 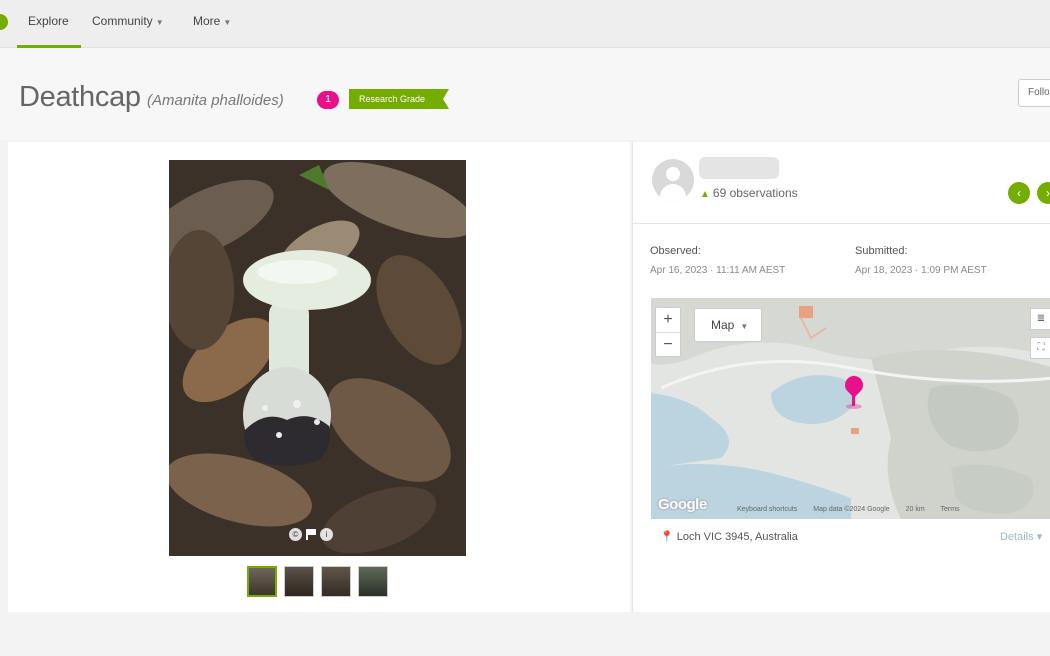 What do you see at coordinates (737, 537) in the screenshot?
I see `location-text: Loch VIC 3945, Australia` at bounding box center [737, 537].